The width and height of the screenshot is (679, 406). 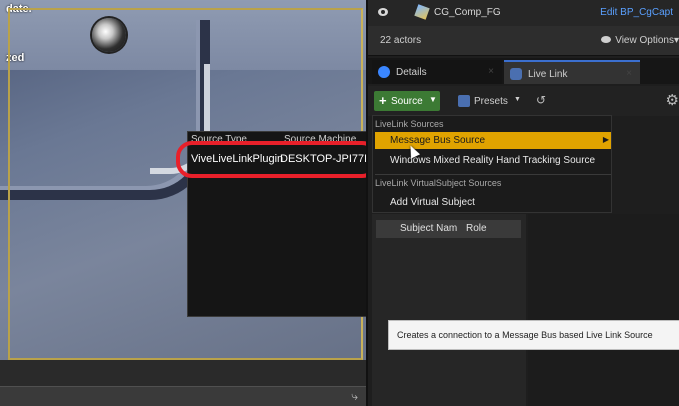 I want to click on col-subject-name: Subject Nam, so click(x=428, y=228).